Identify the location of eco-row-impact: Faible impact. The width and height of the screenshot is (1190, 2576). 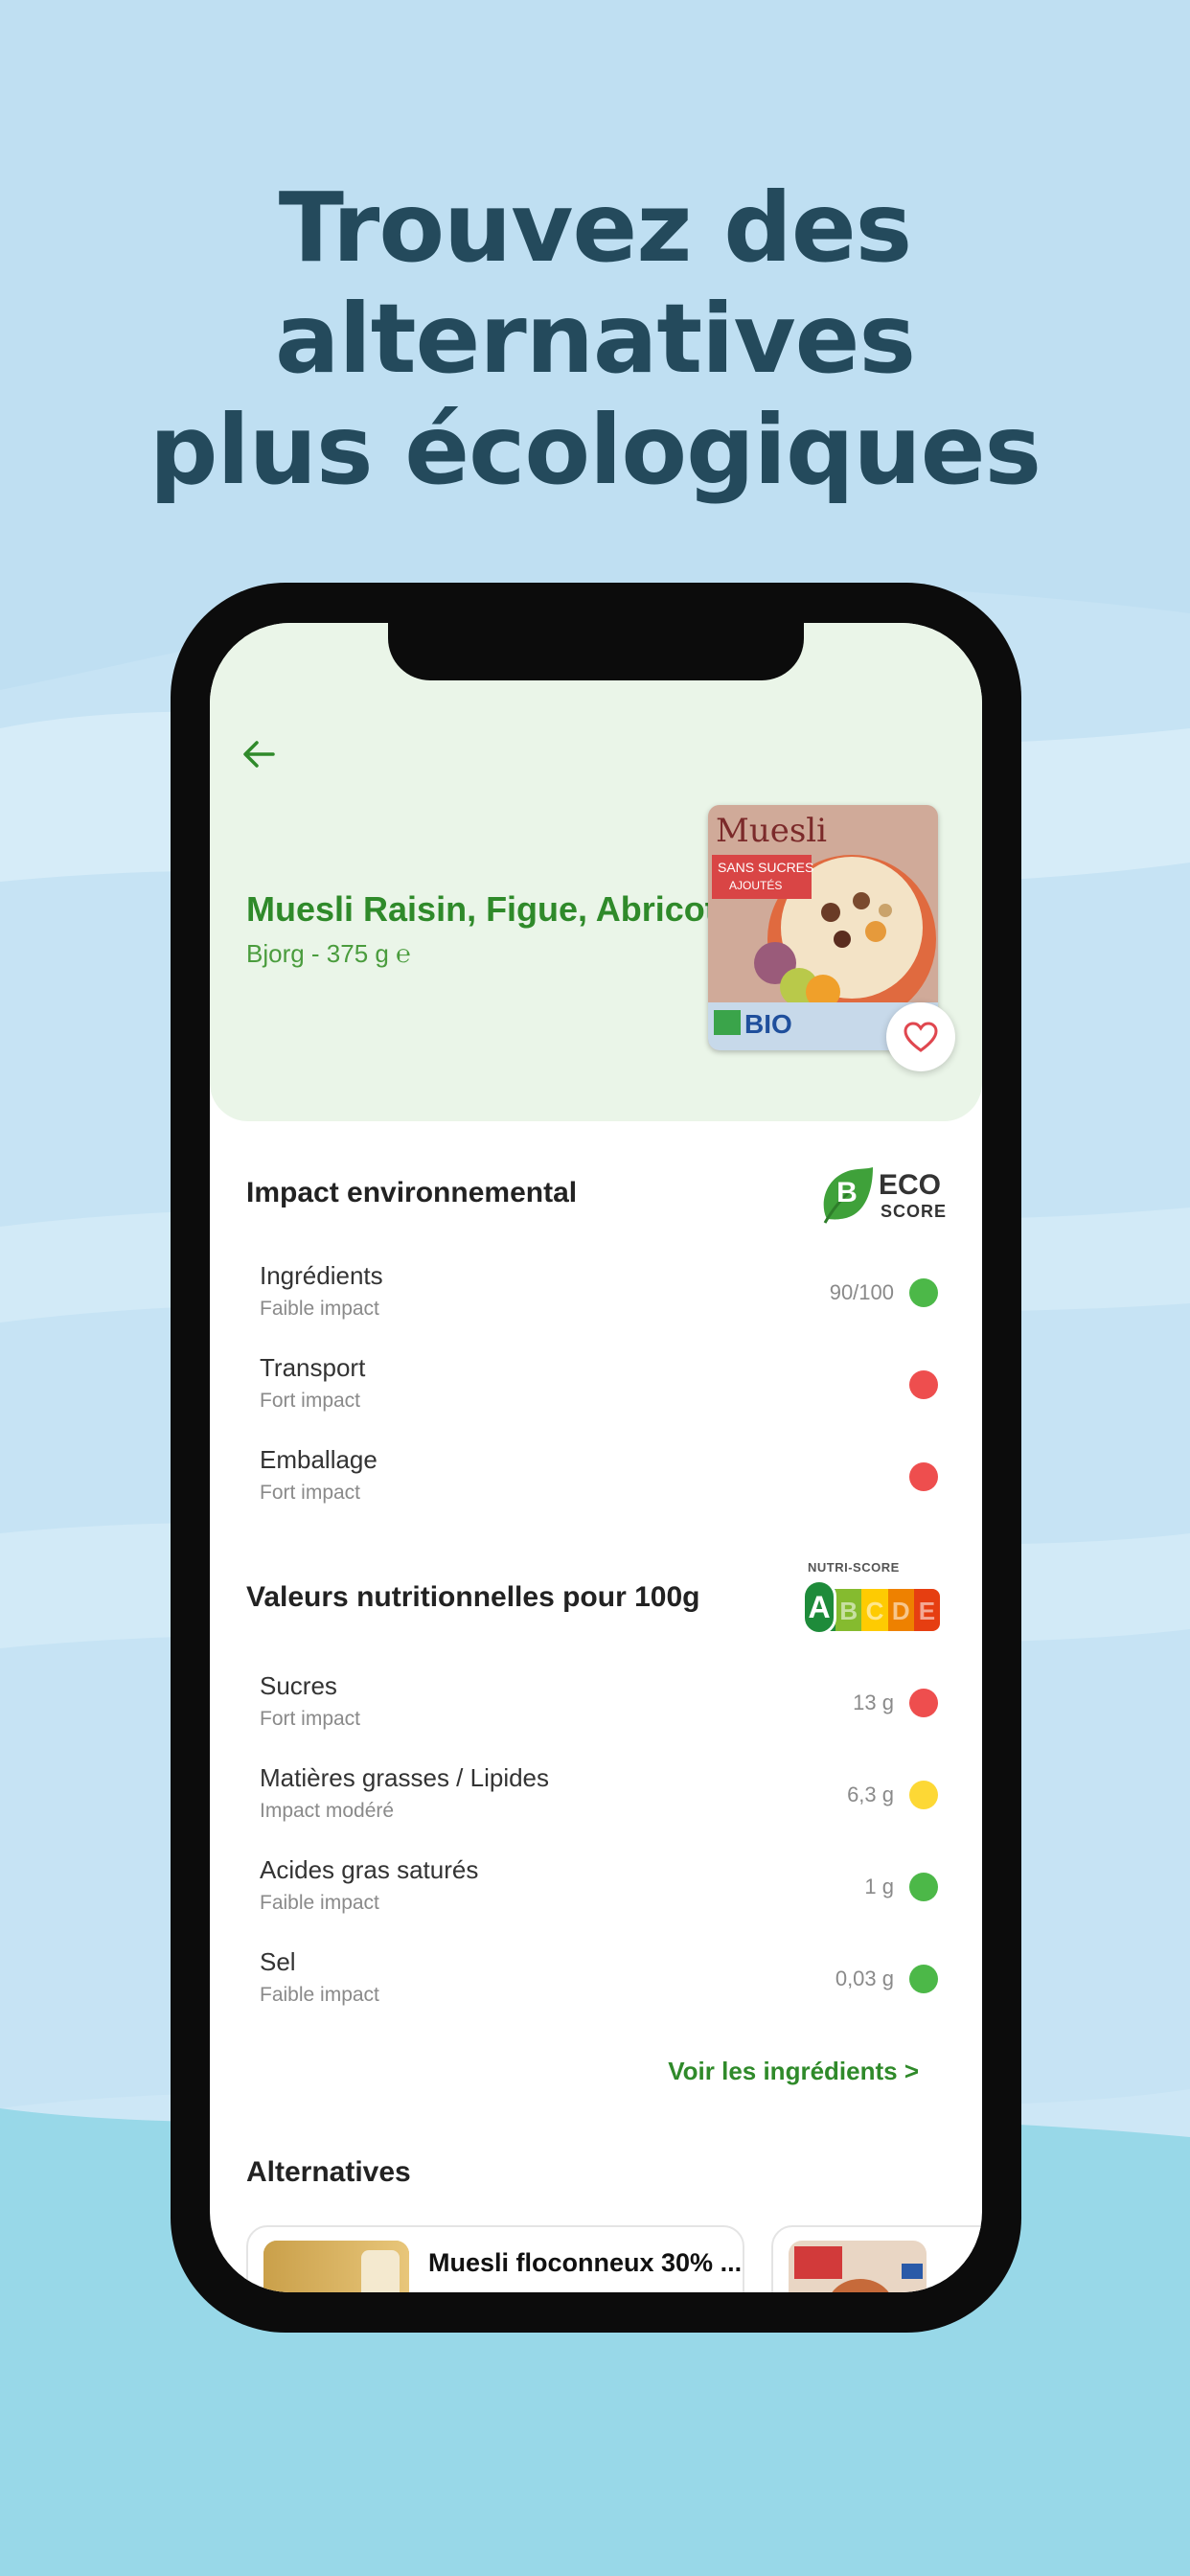
(319, 1309).